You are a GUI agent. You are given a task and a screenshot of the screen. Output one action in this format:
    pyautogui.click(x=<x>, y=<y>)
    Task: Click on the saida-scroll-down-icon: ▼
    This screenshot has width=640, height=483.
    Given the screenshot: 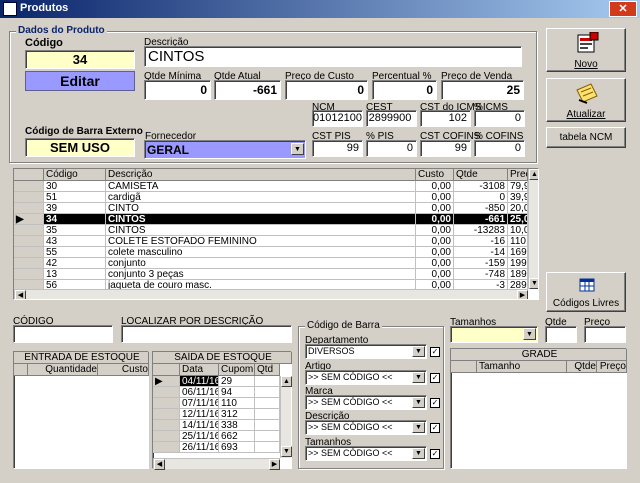 What is the action you would take?
    pyautogui.click(x=286, y=451)
    